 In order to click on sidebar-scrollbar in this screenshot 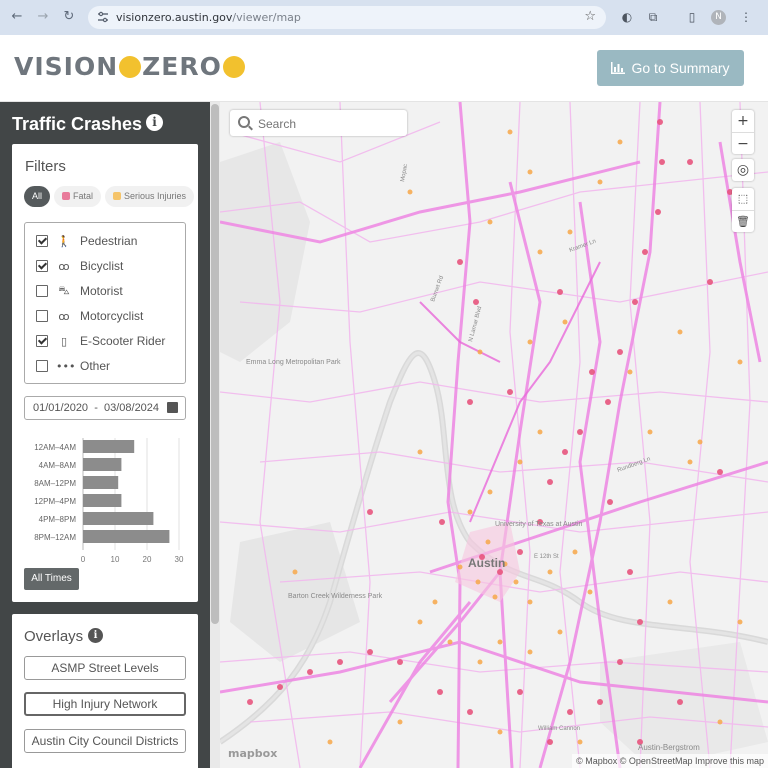, I will do `click(215, 435)`.